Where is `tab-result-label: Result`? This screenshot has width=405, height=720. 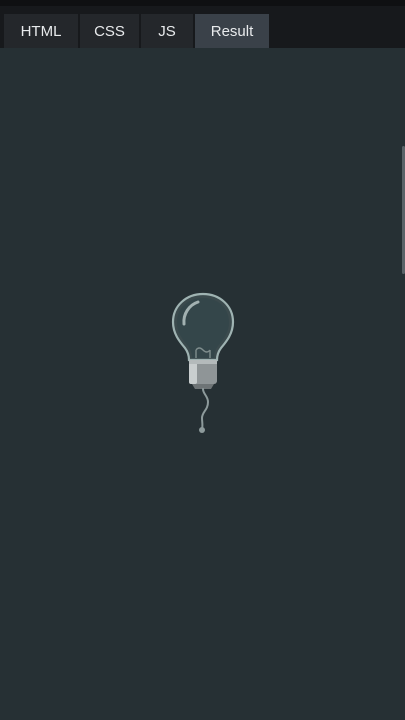 tab-result-label: Result is located at coordinates (232, 31).